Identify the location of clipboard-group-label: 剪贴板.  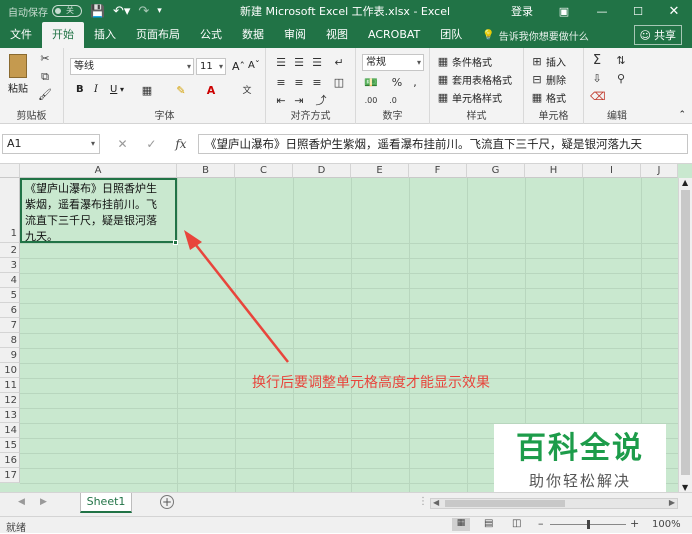
(31, 116).